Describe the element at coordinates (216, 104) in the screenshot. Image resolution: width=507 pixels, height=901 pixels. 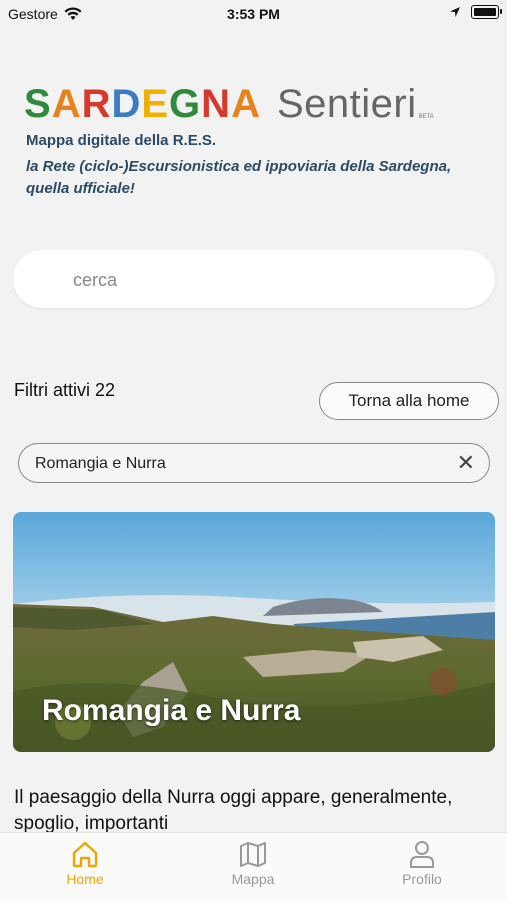
I see `logo-letter: N` at that location.